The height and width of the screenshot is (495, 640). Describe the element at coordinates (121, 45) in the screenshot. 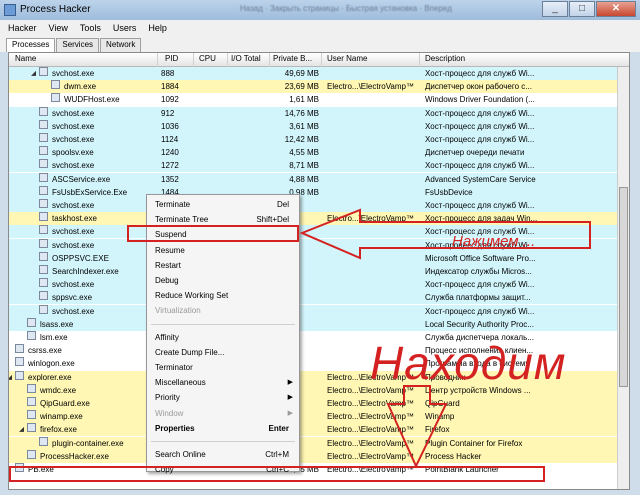

I see `tab-network: Network` at that location.